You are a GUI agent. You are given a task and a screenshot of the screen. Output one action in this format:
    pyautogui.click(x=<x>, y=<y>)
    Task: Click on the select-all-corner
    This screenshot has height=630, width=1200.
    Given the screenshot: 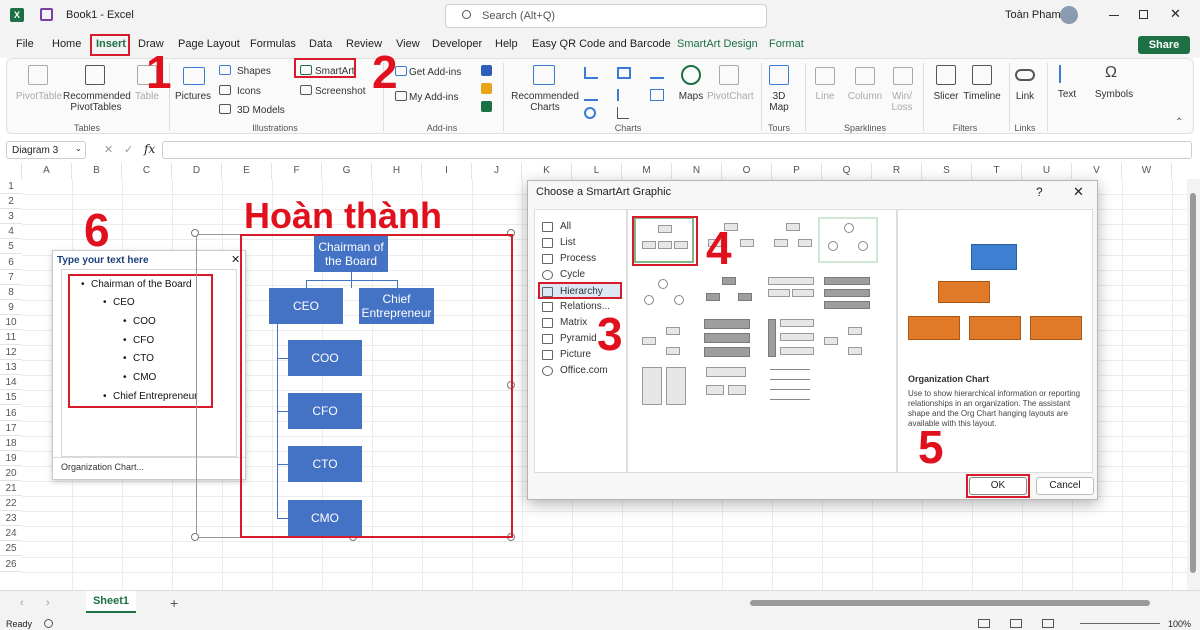 What is the action you would take?
    pyautogui.click(x=11, y=171)
    